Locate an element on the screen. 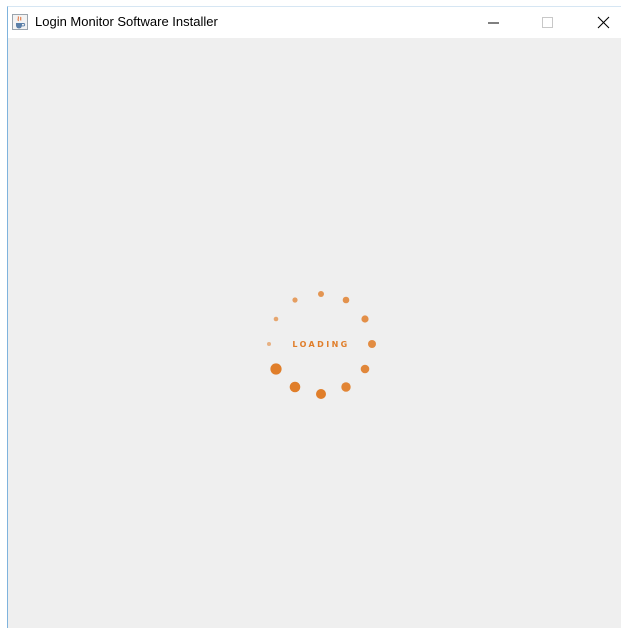 Image resolution: width=621 pixels, height=628 pixels. loading-spinner: LOADING is located at coordinates (321, 343).